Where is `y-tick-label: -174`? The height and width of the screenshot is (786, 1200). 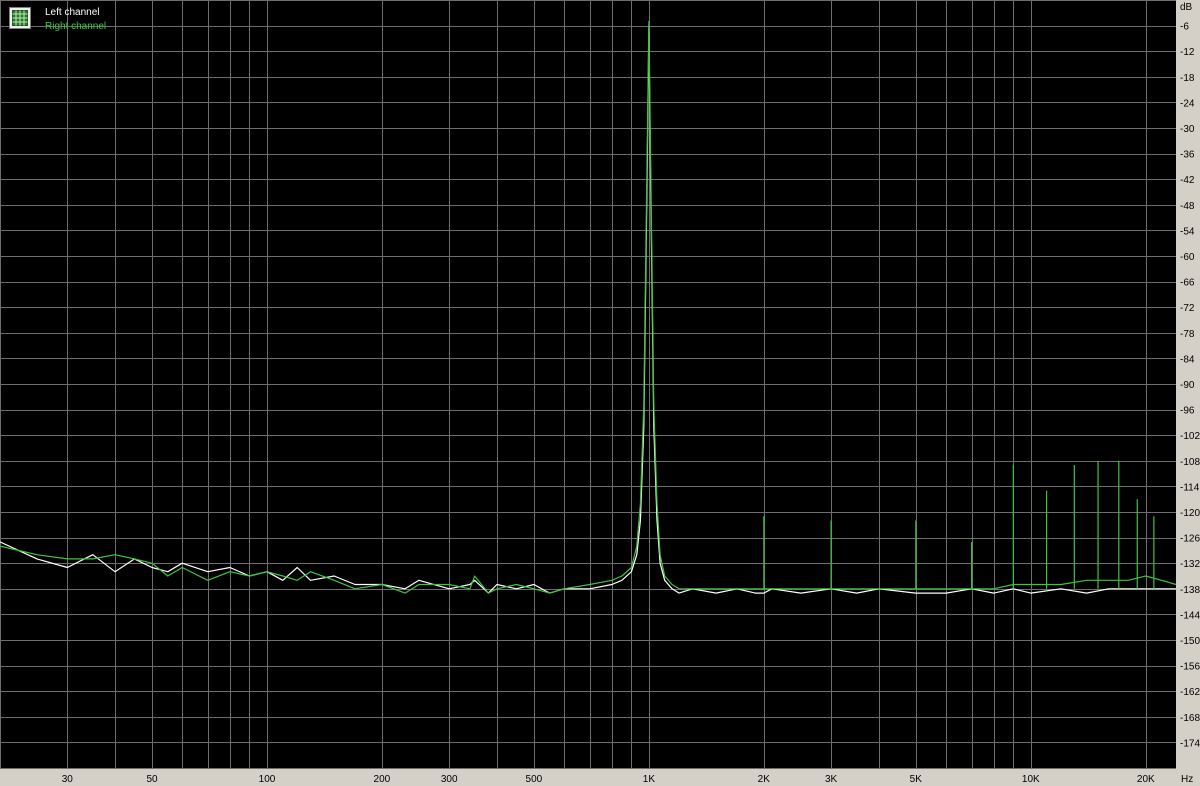
y-tick-label: -174 is located at coordinates (1190, 743).